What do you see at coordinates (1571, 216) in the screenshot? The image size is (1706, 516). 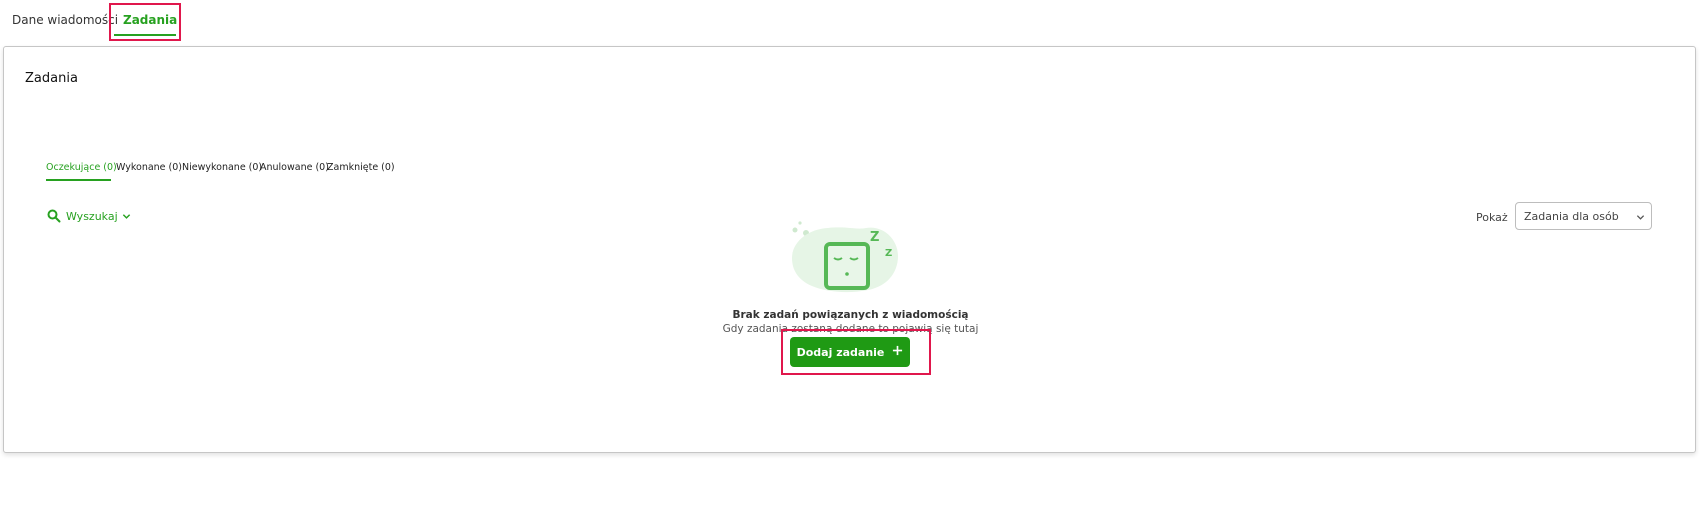 I see `show-select-value: Zadania dla osób` at bounding box center [1571, 216].